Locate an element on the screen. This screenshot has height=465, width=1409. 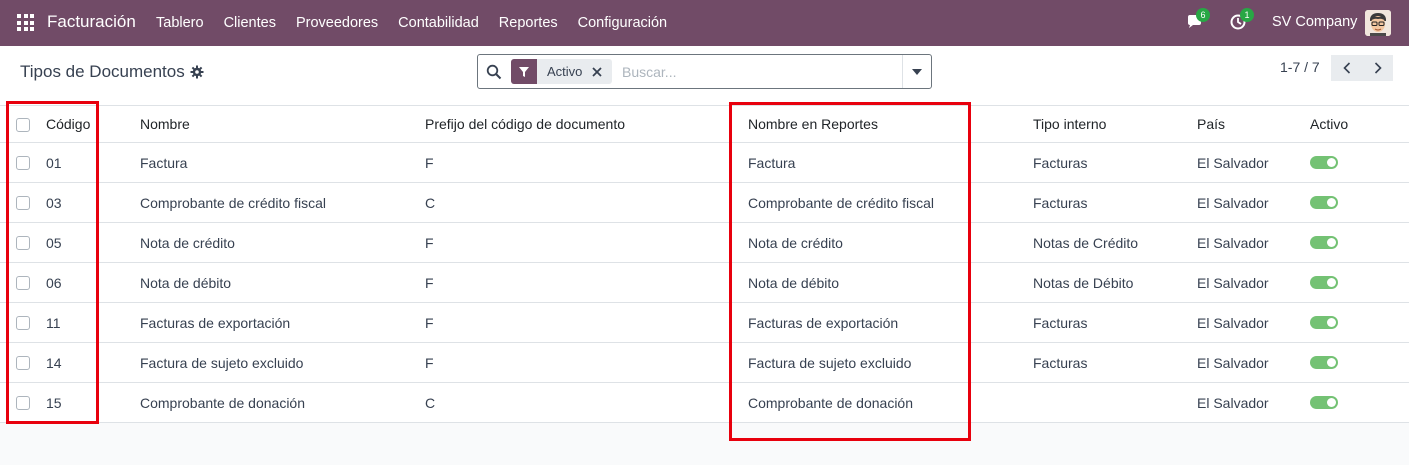
search-input is located at coordinates (757, 72).